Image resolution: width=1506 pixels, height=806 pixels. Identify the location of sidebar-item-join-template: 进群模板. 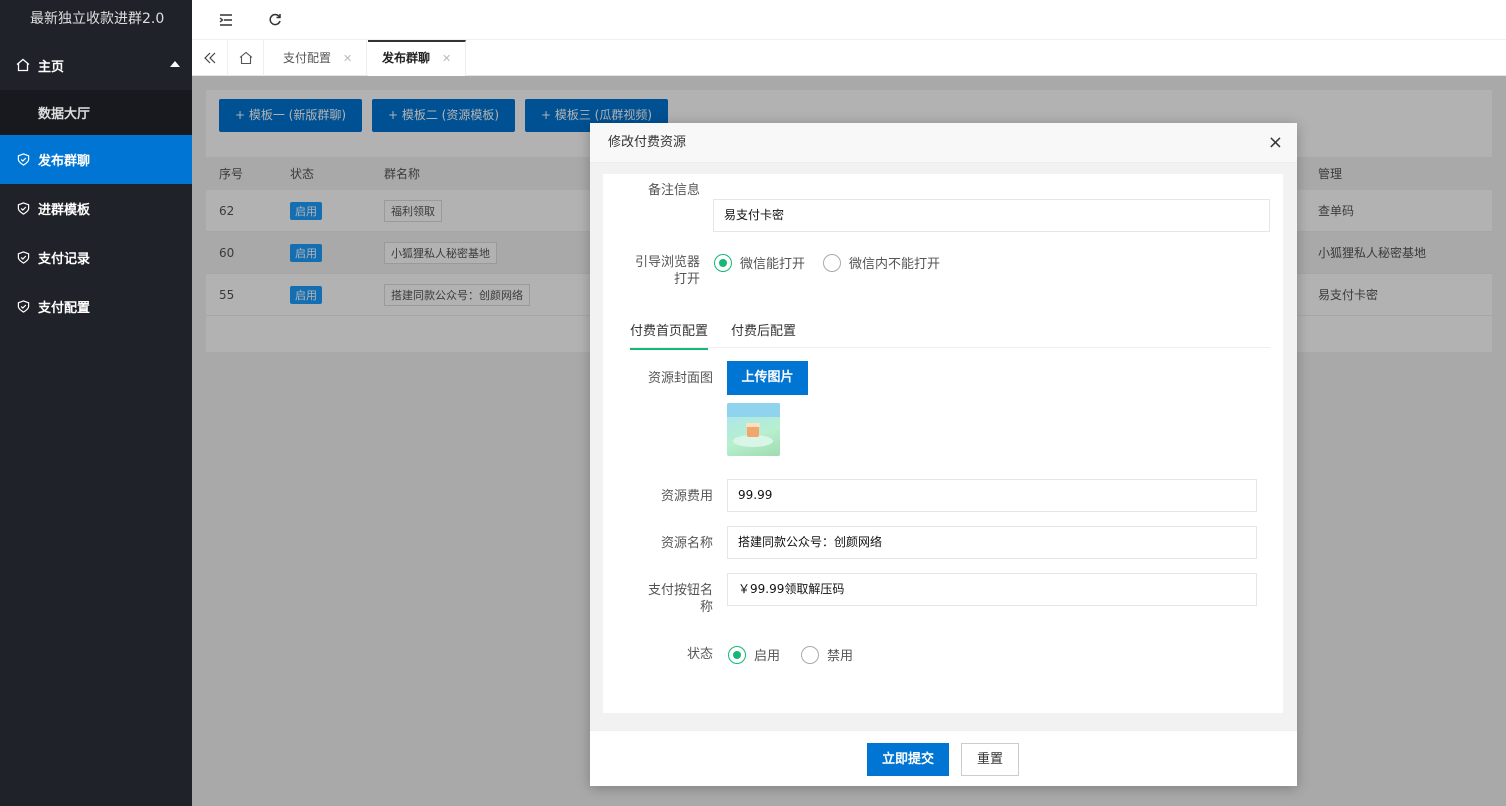
(96, 208).